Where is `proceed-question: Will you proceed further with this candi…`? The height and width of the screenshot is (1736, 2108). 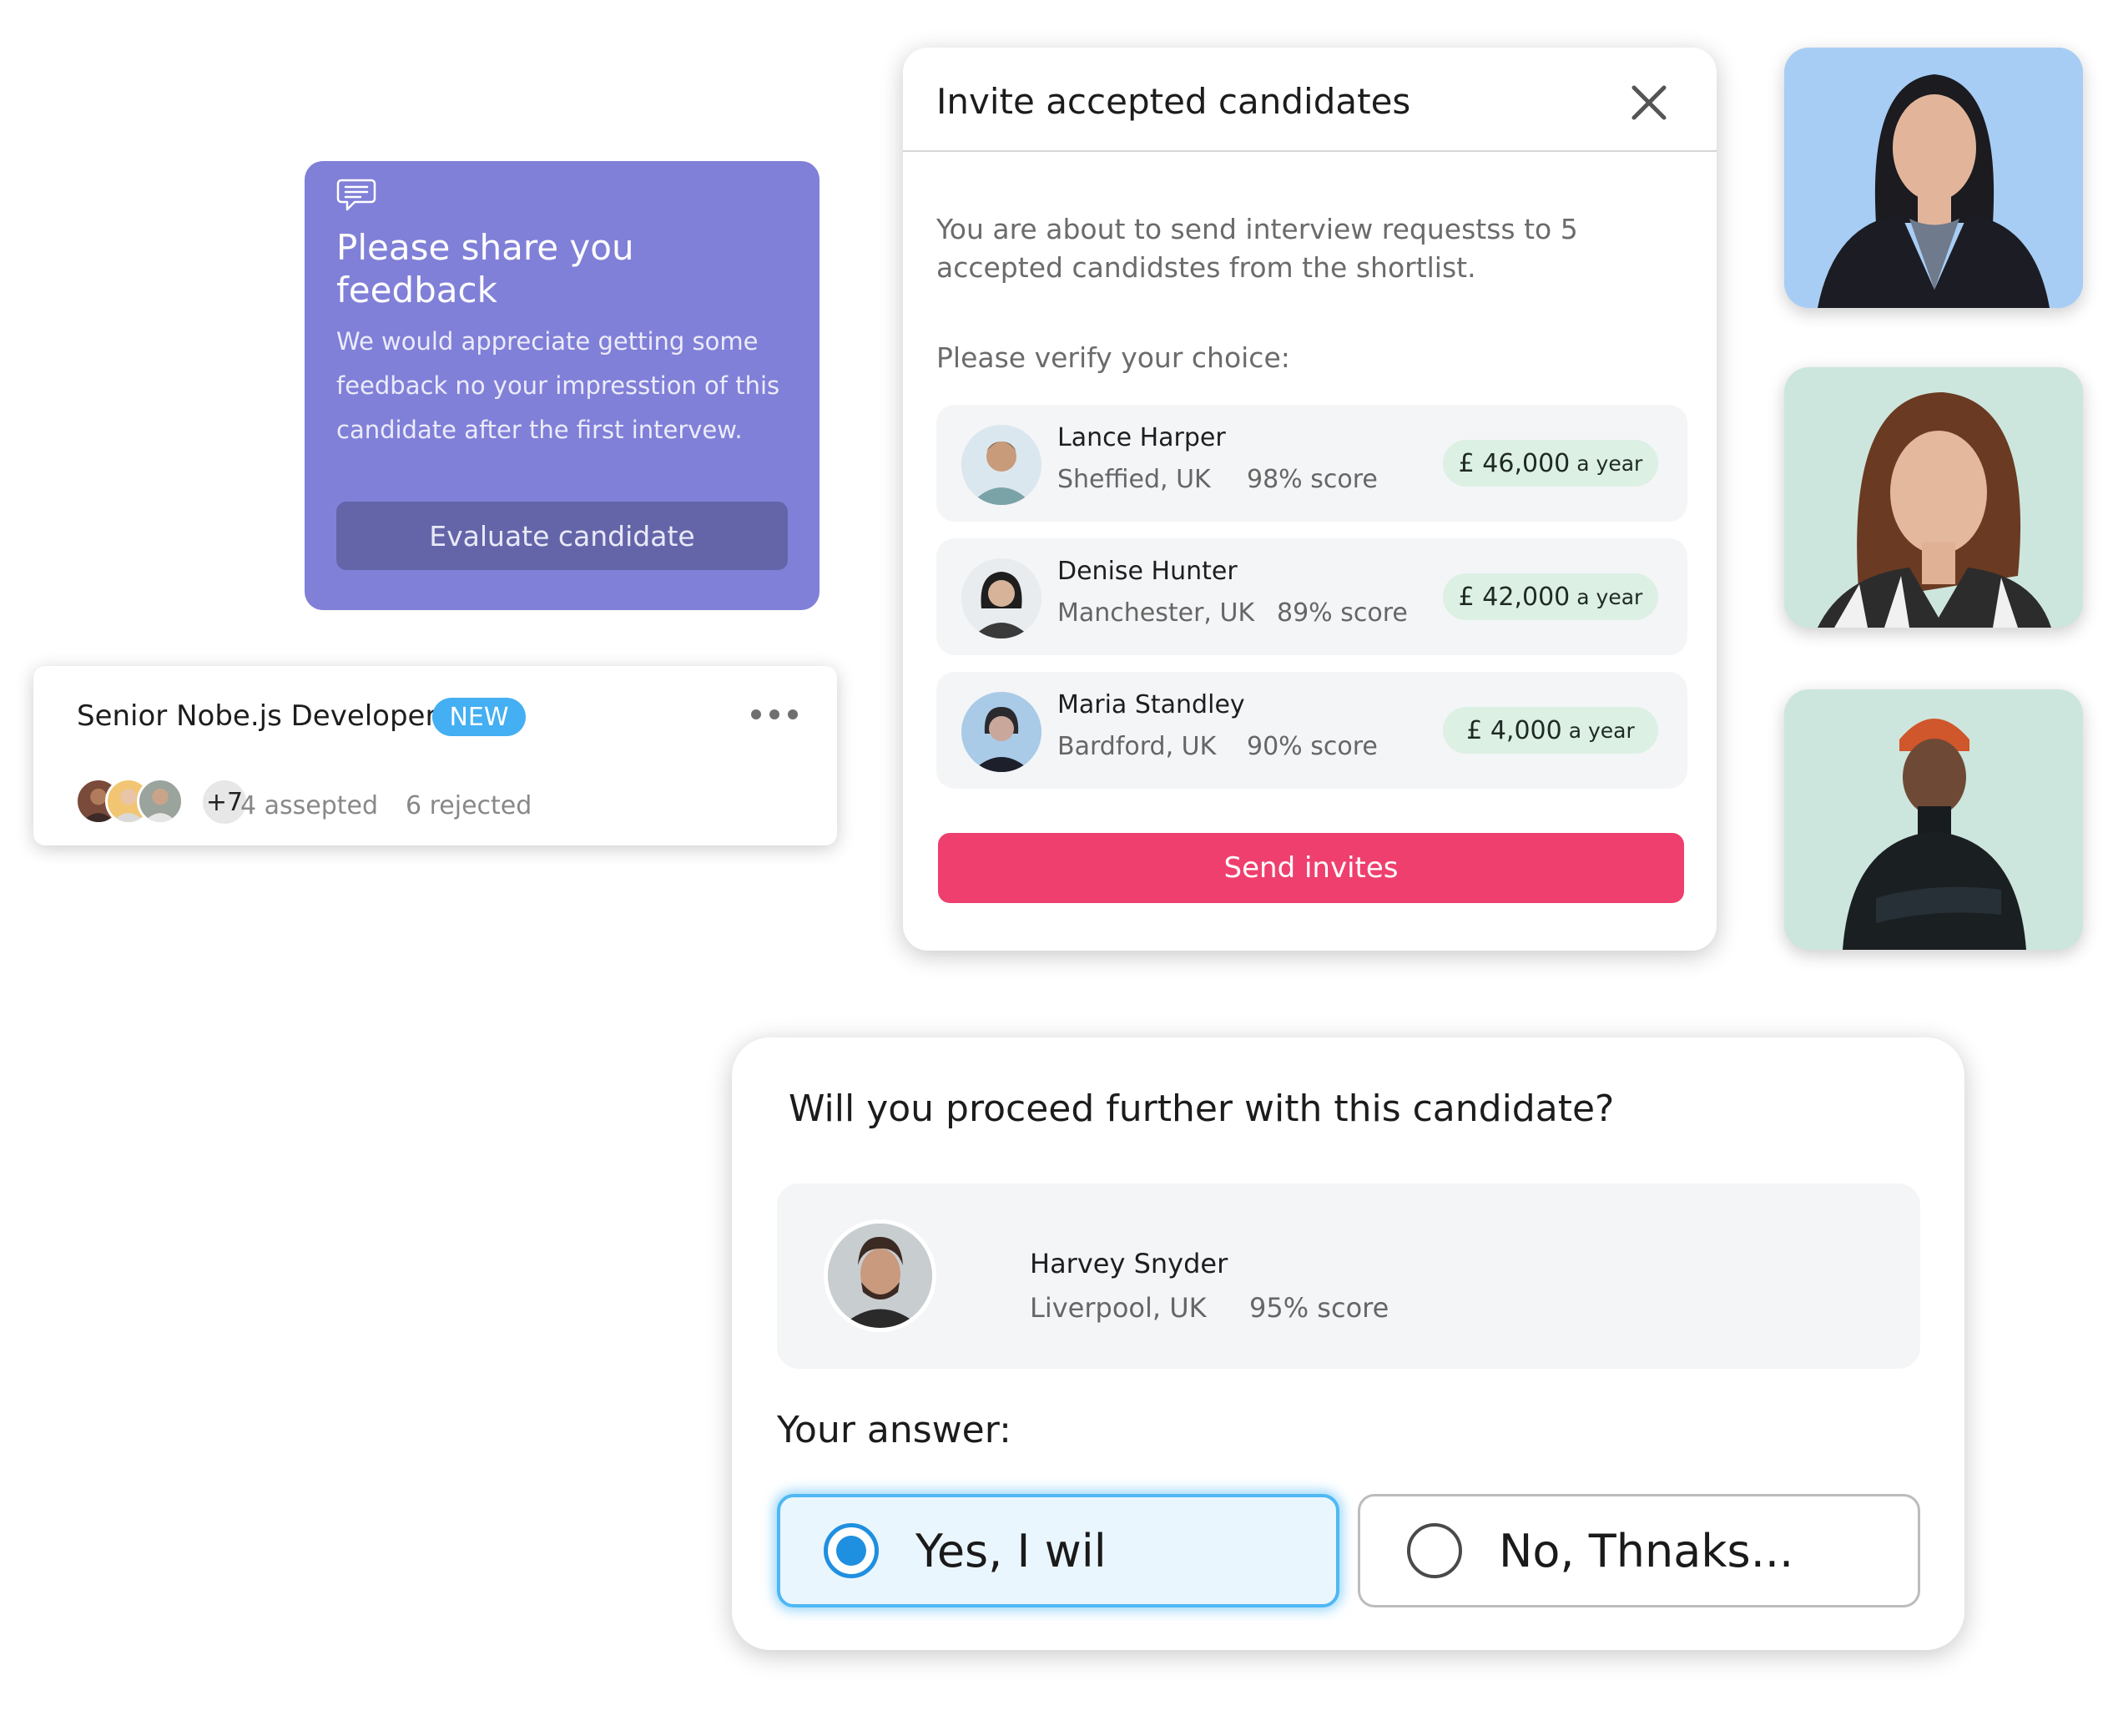
proceed-question: Will you proceed further with this candi… is located at coordinates (1202, 1109).